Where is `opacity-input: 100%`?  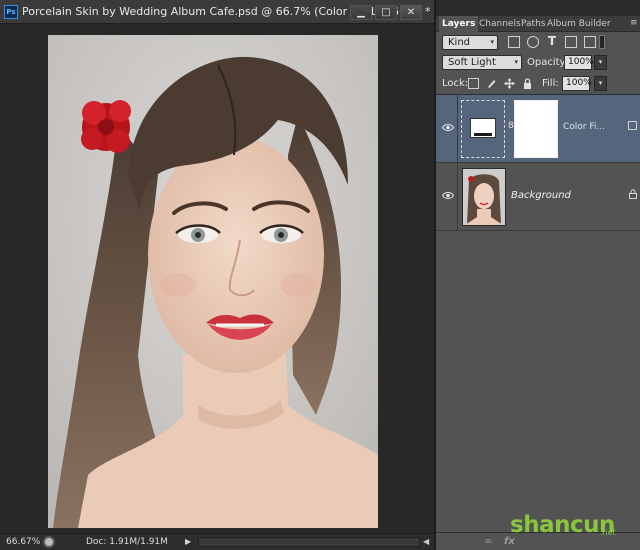
opacity-input: 100% is located at coordinates (579, 62).